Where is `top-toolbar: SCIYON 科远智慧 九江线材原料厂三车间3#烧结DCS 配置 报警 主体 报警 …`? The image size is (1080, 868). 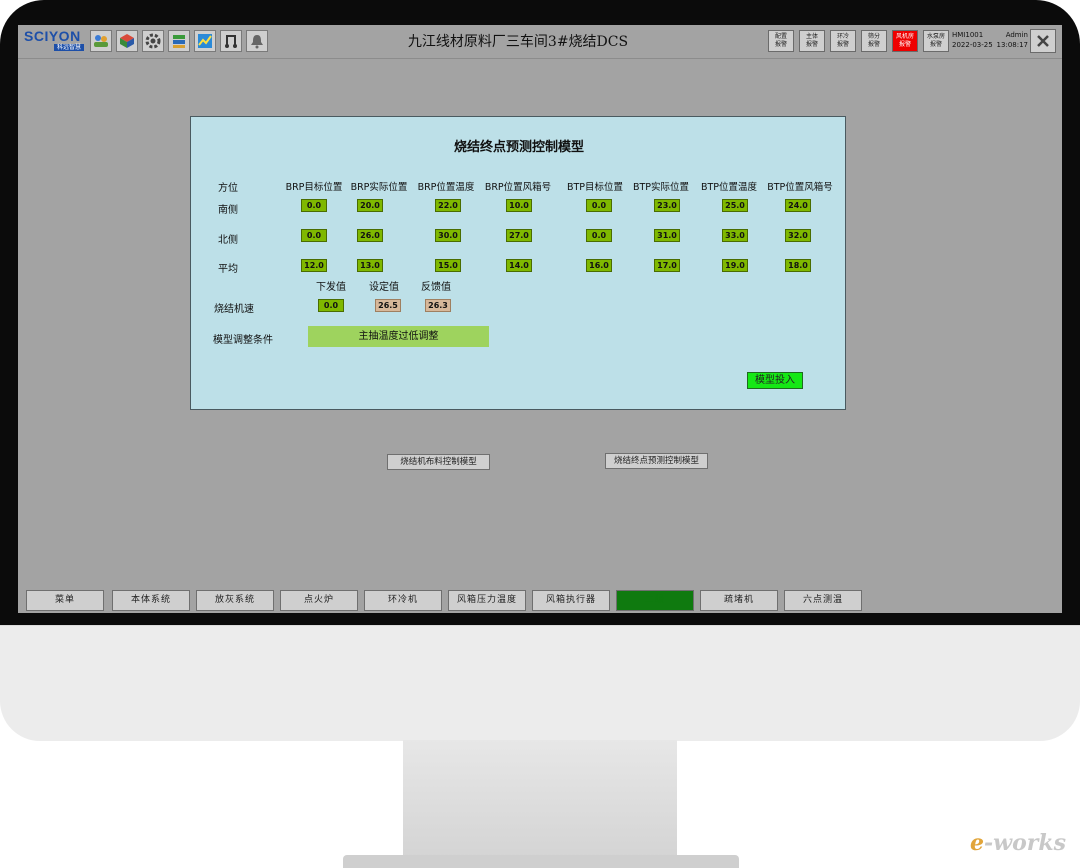
top-toolbar: SCIYON 科远智慧 九江线材原料厂三车间3#烧结DCS 配置 报警 主体 报警 … is located at coordinates (540, 42).